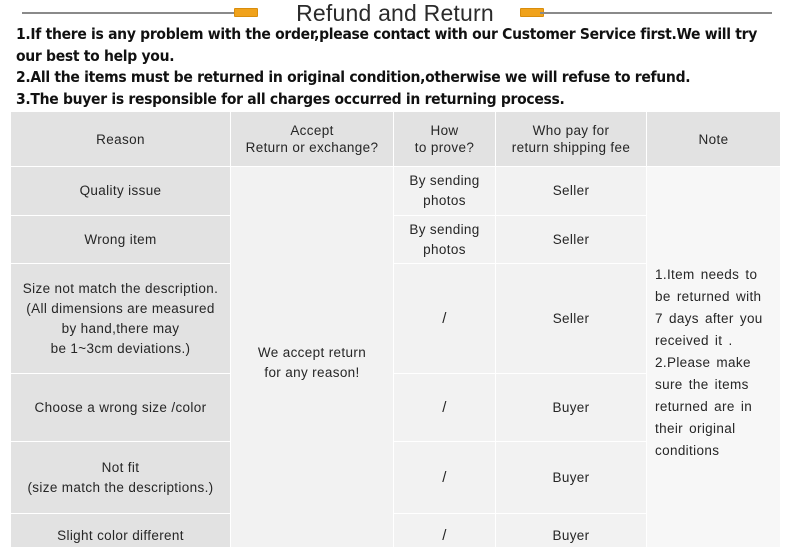  I want to click on note-line-5: 2.Please make, so click(703, 362).